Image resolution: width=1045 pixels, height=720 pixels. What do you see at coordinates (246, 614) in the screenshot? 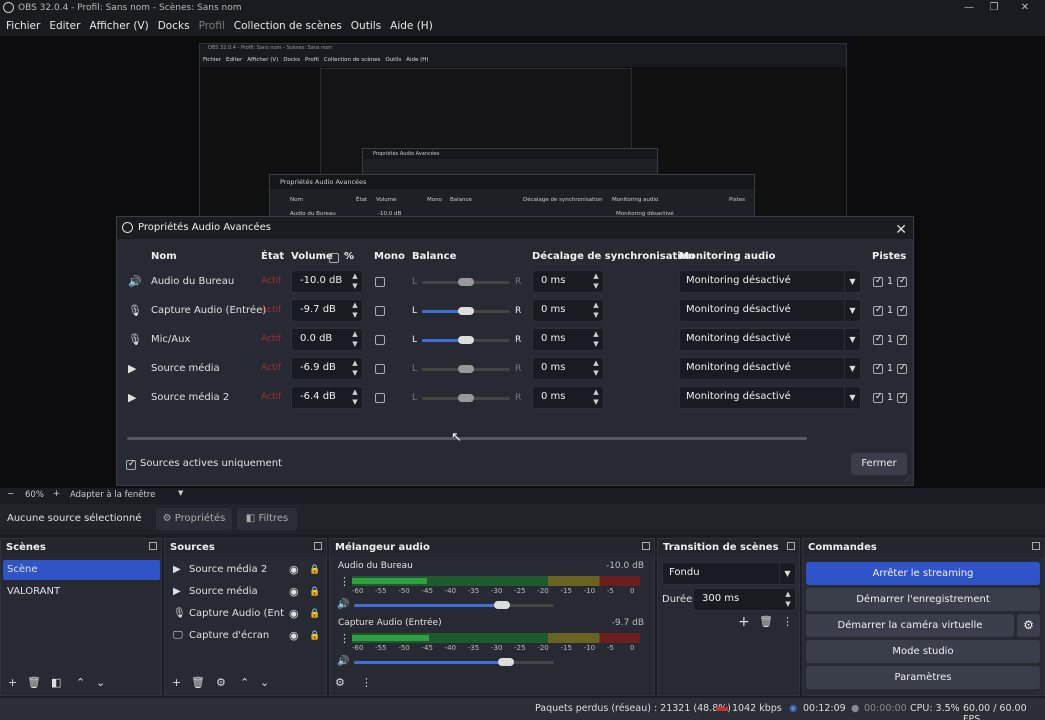
I see `source-item: 🎙Capture Audio (Entrée ◉ 🔒` at bounding box center [246, 614].